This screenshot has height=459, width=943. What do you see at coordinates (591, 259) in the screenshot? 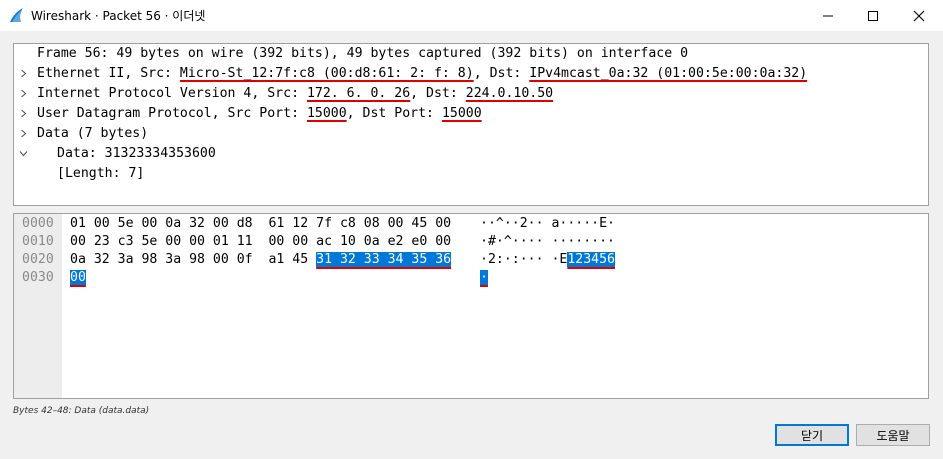
I see `ascii-selected-chars: 123456` at bounding box center [591, 259].